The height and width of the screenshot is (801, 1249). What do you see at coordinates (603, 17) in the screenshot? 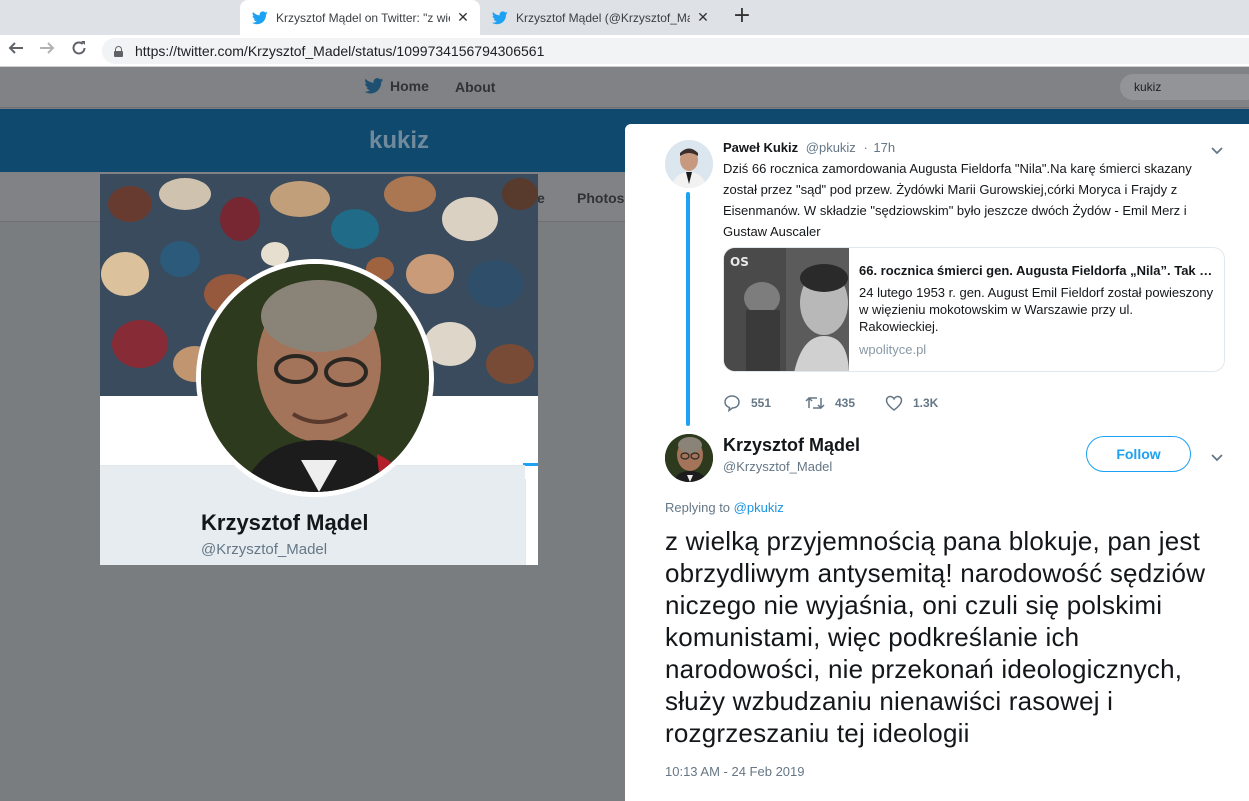
I see `tab-title: Krzysztof Mądel (@Krzysztof_Mądel` at bounding box center [603, 17].